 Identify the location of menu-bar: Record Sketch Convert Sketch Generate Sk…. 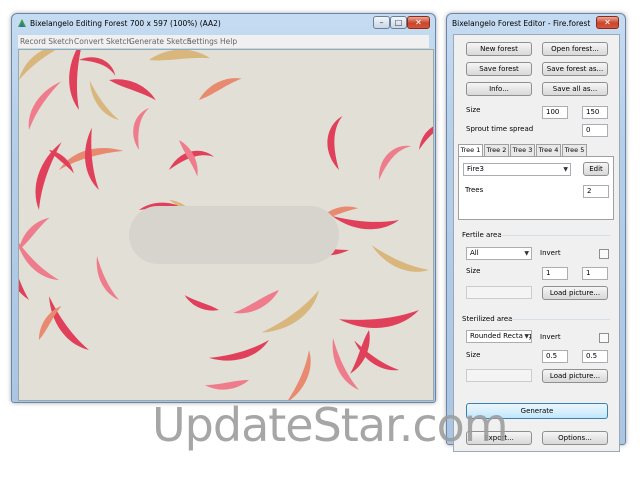
(223, 41).